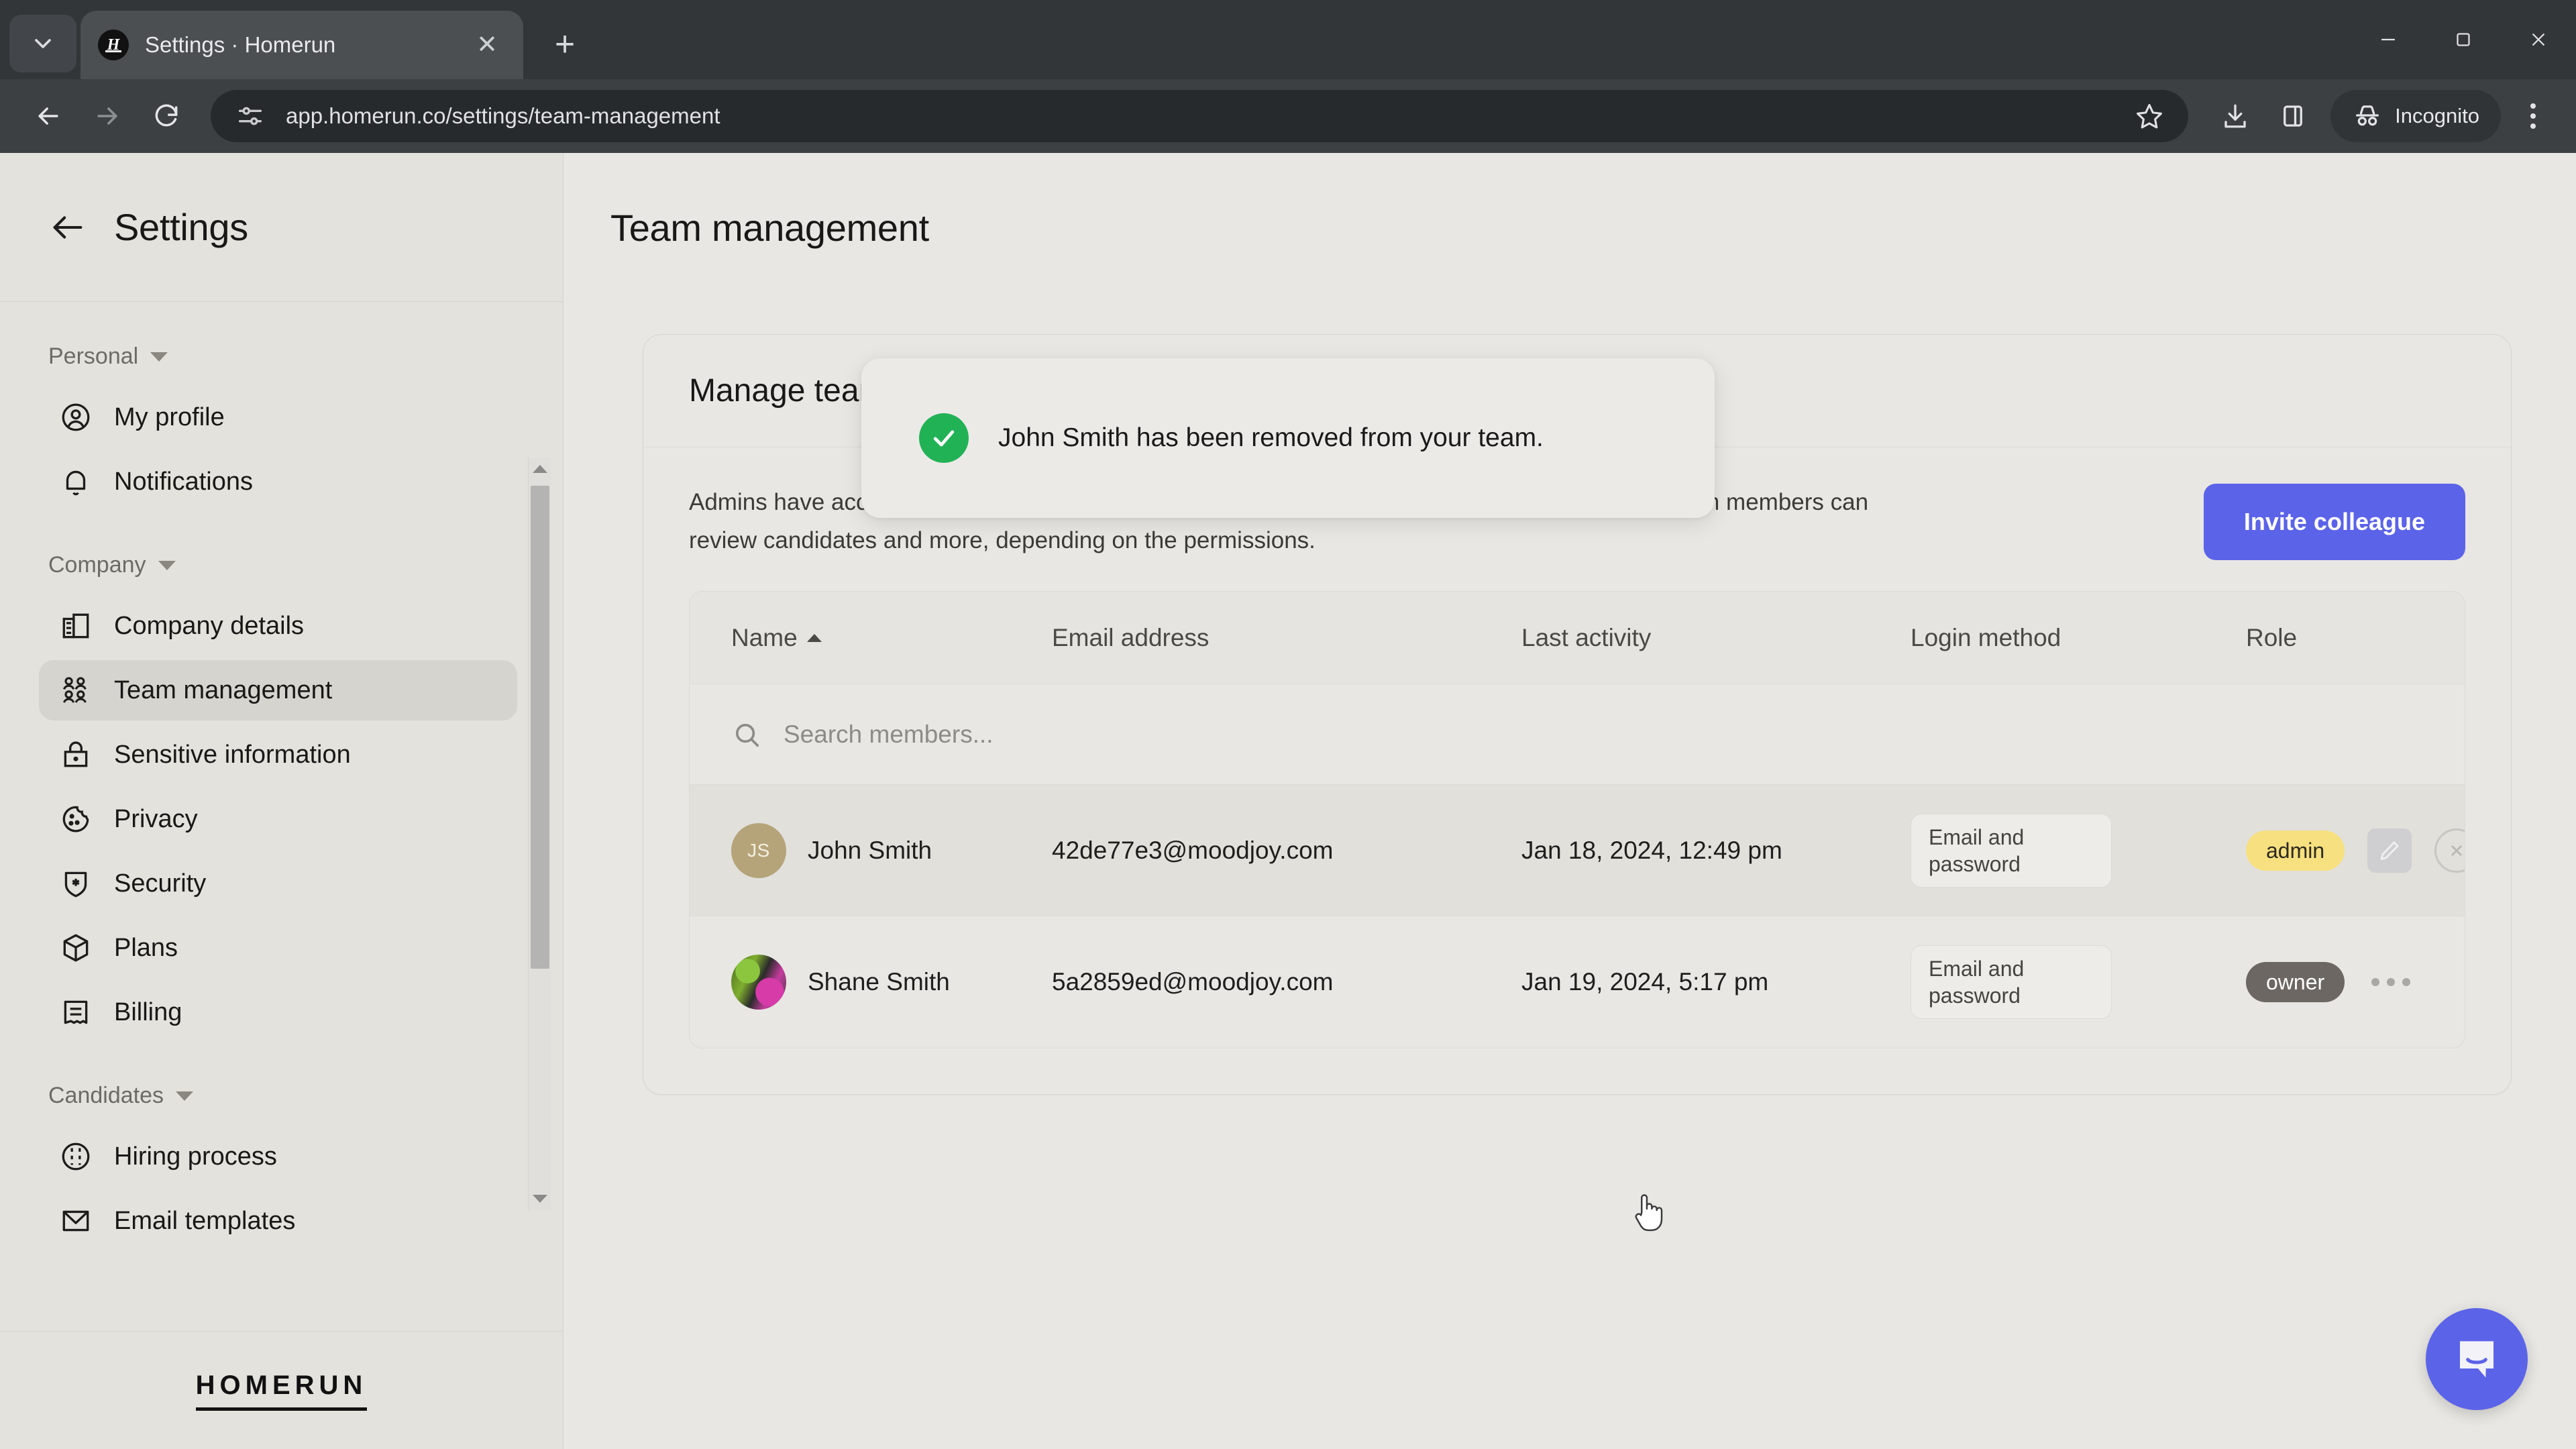  What do you see at coordinates (2334, 522) in the screenshot?
I see `invite-colleague-button: Invite colleague` at bounding box center [2334, 522].